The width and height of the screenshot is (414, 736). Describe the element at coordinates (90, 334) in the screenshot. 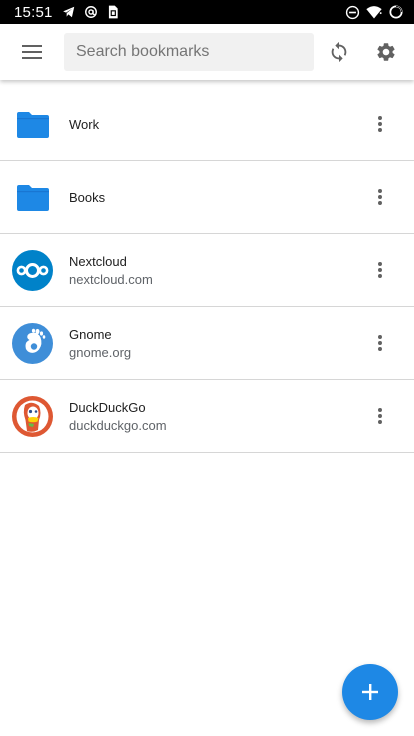

I see `item-title: Gnome` at that location.